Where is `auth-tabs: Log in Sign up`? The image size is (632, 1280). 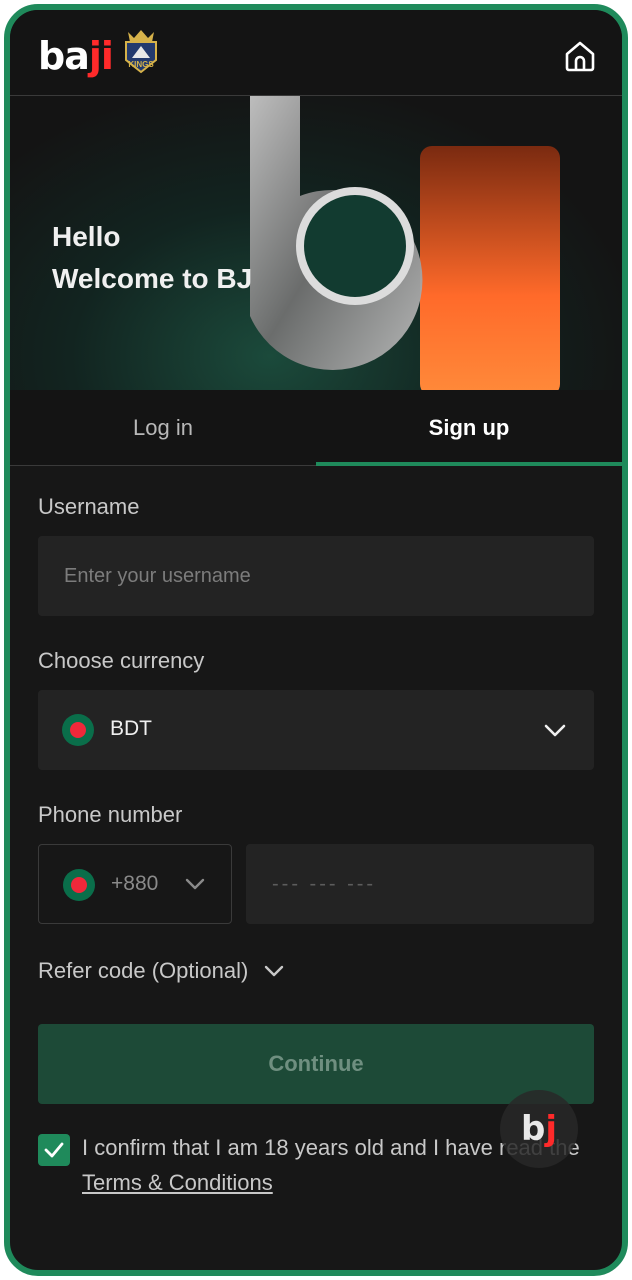
auth-tabs: Log in Sign up is located at coordinates (316, 428).